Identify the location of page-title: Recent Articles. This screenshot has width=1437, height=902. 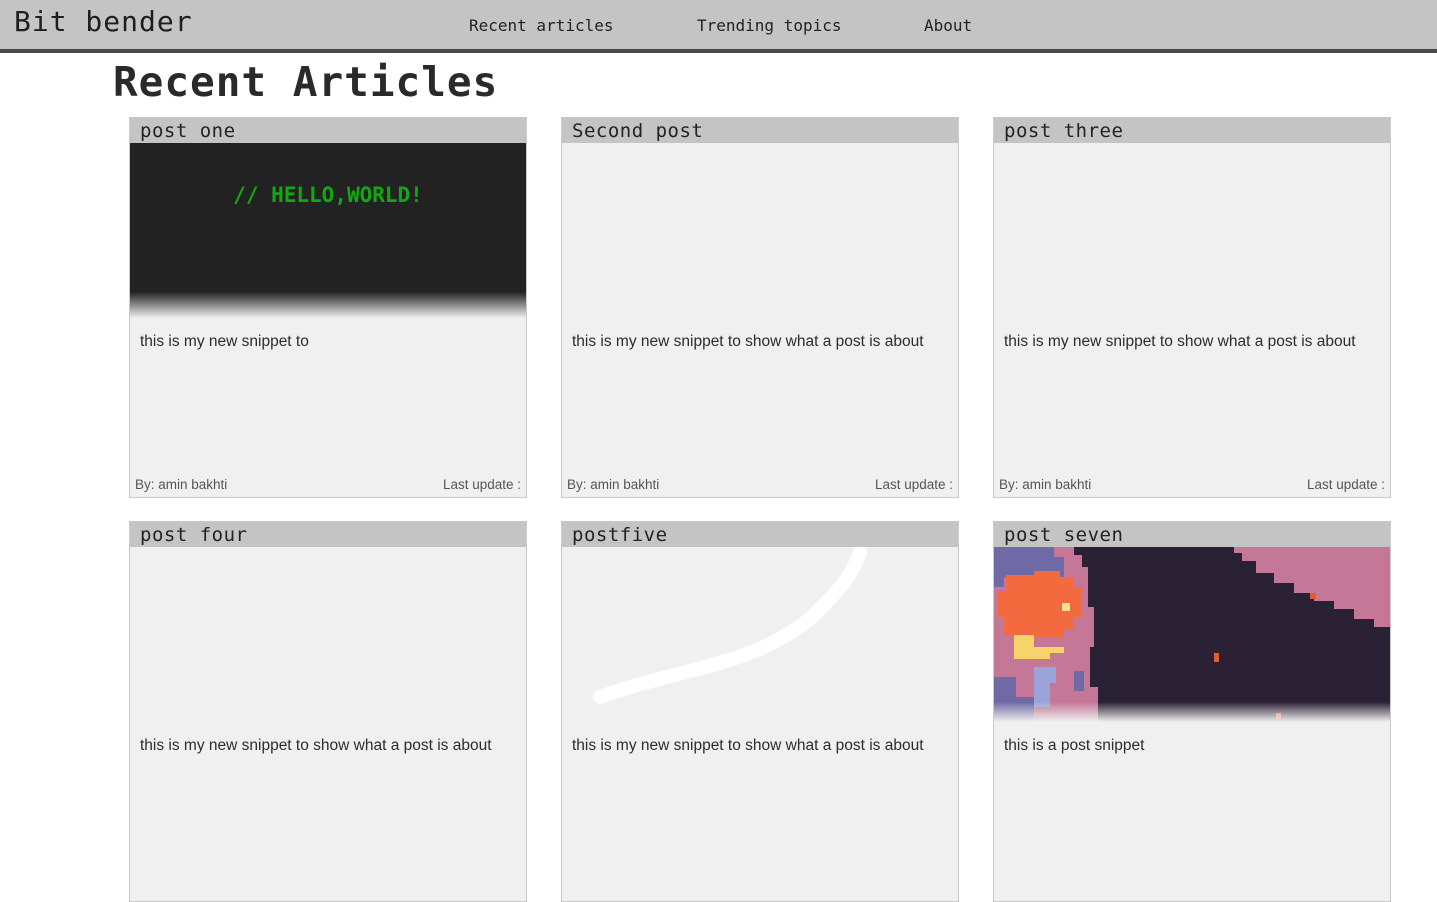
(306, 82).